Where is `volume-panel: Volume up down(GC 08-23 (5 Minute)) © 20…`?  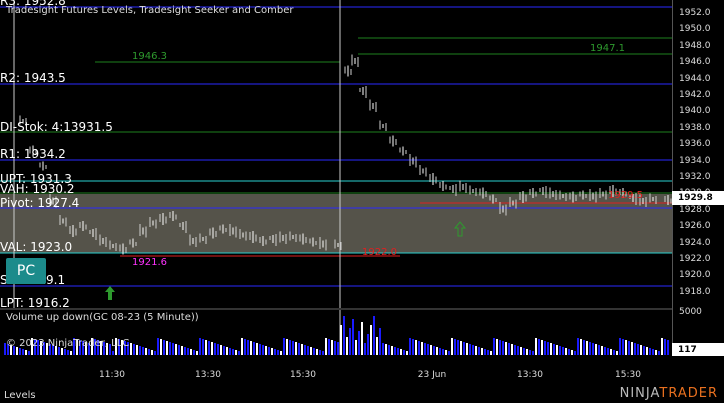 volume-panel: Volume up down(GC 08-23 (5 Minute)) © 20… is located at coordinates (336, 332).